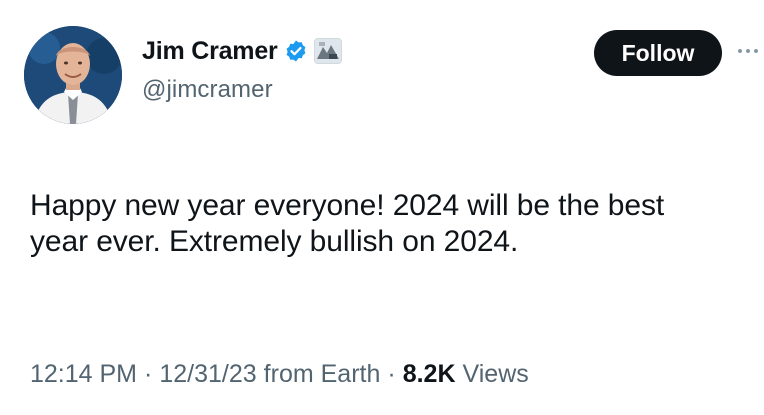 This screenshot has width=764, height=415. I want to click on display-name: Jim Cramer, so click(210, 51).